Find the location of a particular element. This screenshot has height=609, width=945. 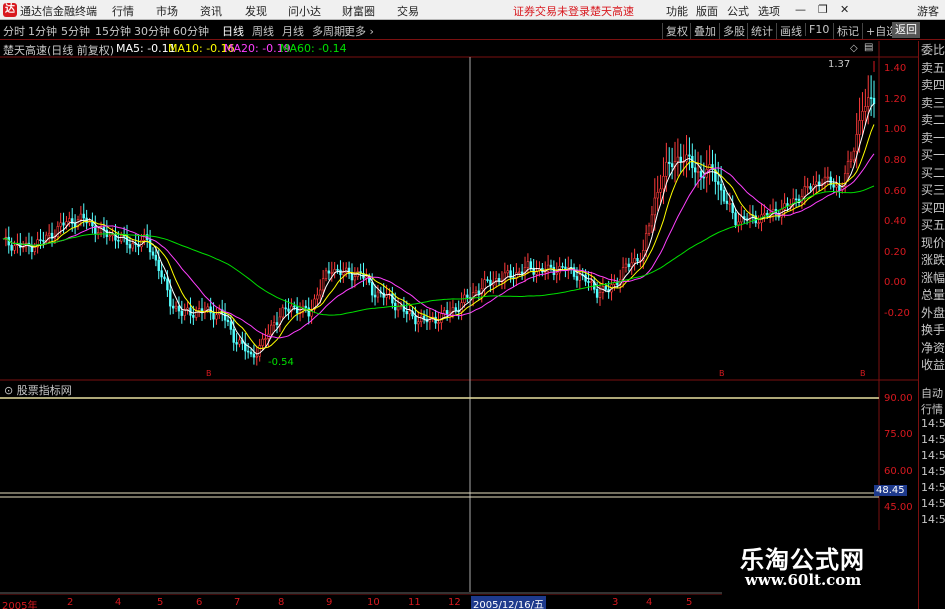

date-tick-5b: 5 is located at coordinates (689, 602).